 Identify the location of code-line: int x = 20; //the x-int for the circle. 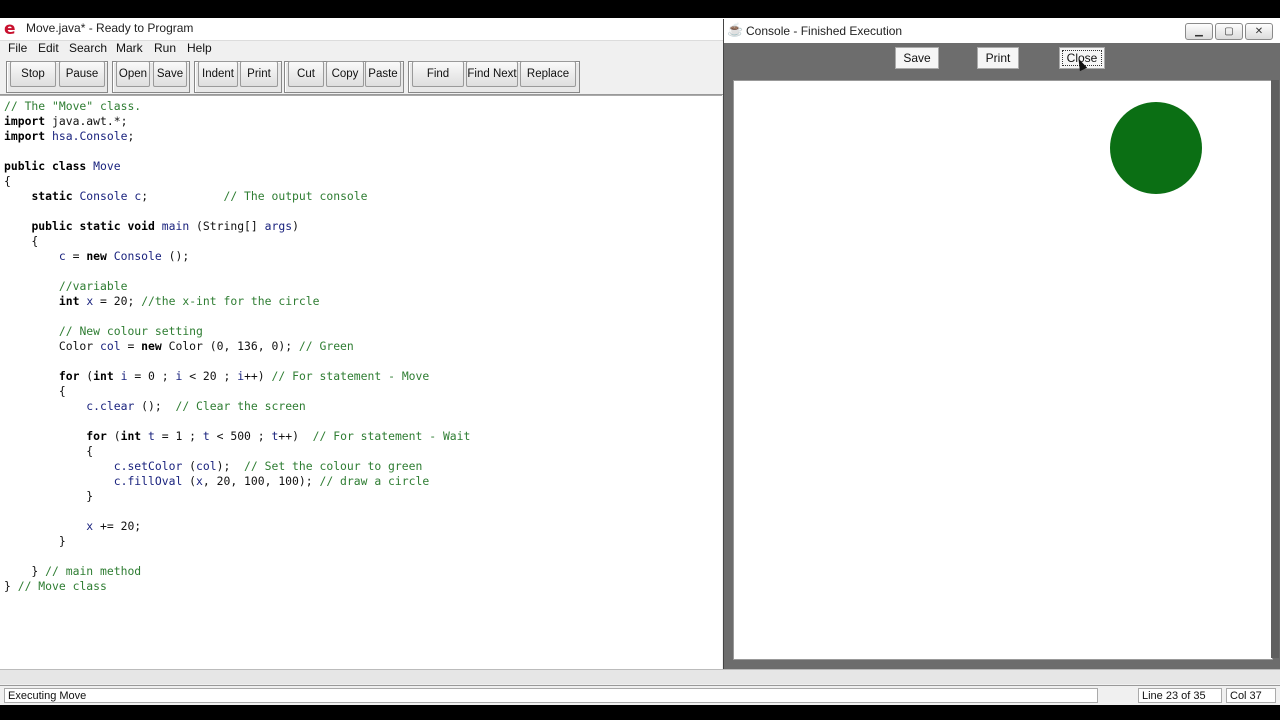
(189, 301).